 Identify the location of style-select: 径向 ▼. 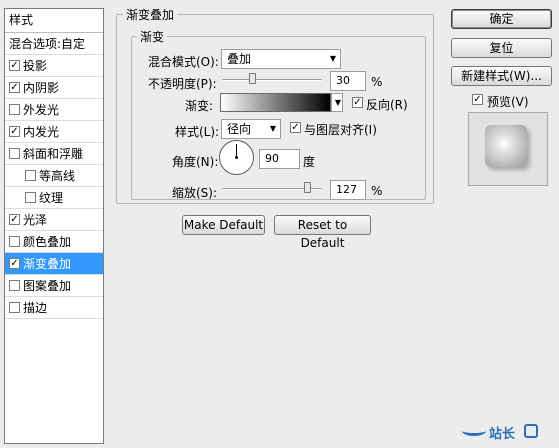
(251, 129).